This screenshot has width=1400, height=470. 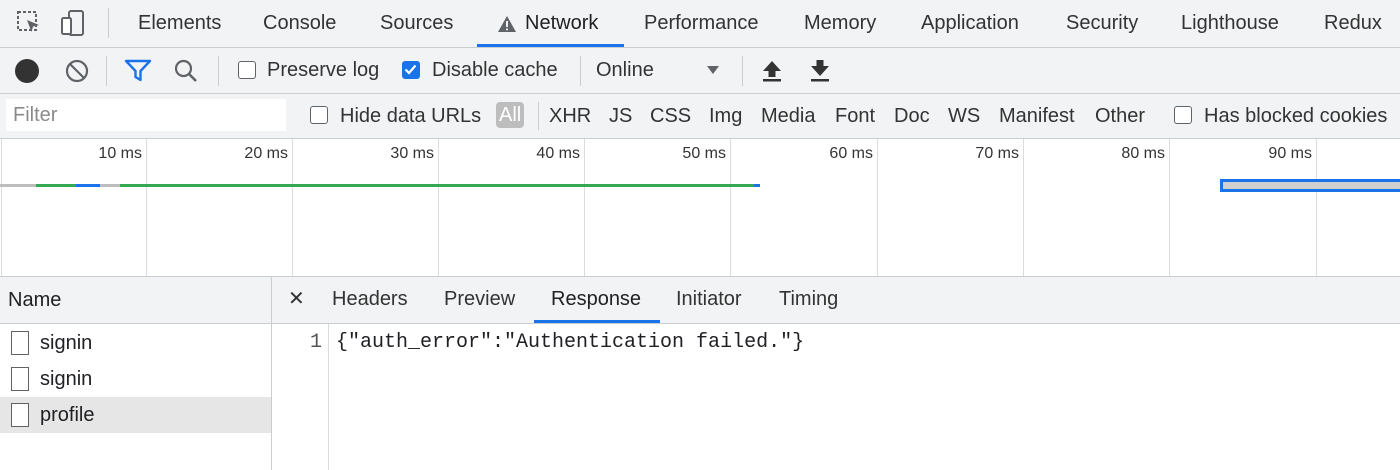 I want to click on name-column-header: Name, so click(x=135, y=300).